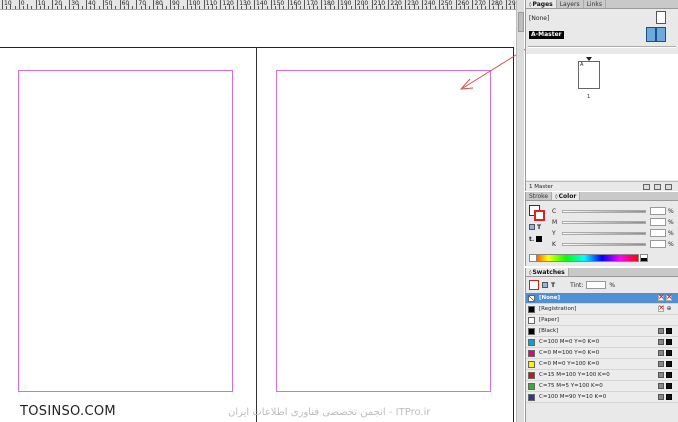 The width and height of the screenshot is (678, 422). I want to click on yellow-label: Y, so click(554, 233).